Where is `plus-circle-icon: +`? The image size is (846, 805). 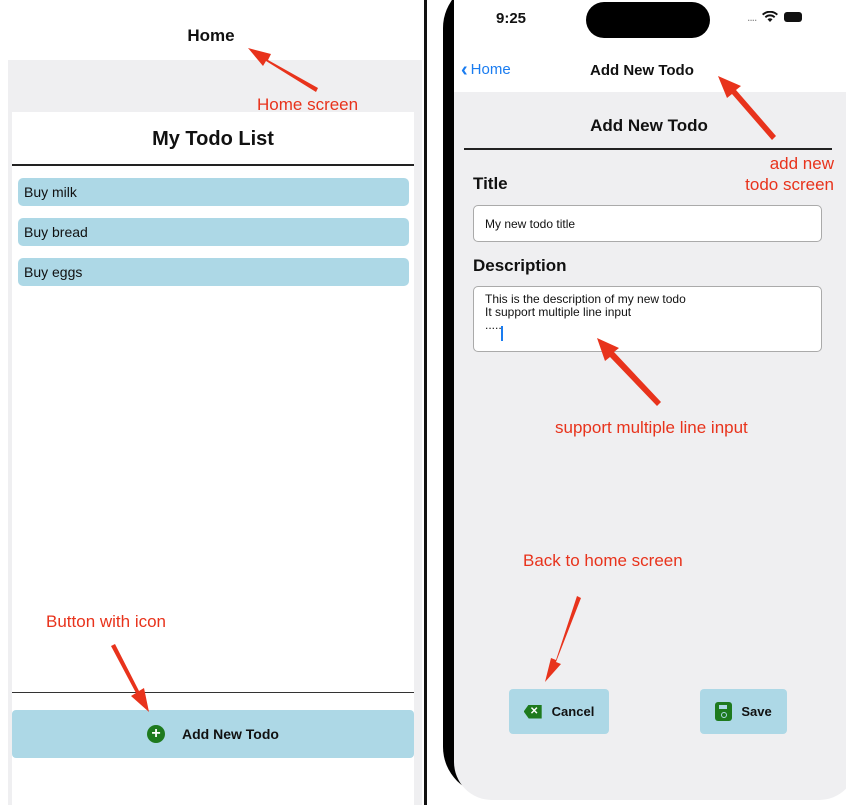 plus-circle-icon: + is located at coordinates (156, 734).